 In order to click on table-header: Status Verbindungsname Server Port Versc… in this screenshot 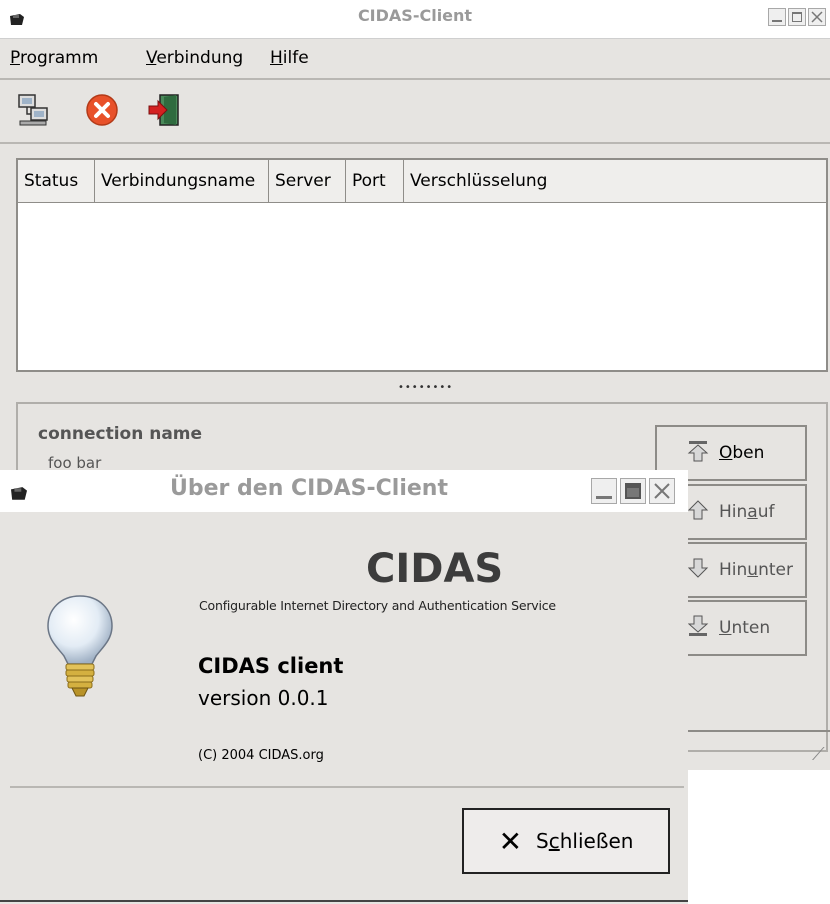, I will do `click(422, 181)`.